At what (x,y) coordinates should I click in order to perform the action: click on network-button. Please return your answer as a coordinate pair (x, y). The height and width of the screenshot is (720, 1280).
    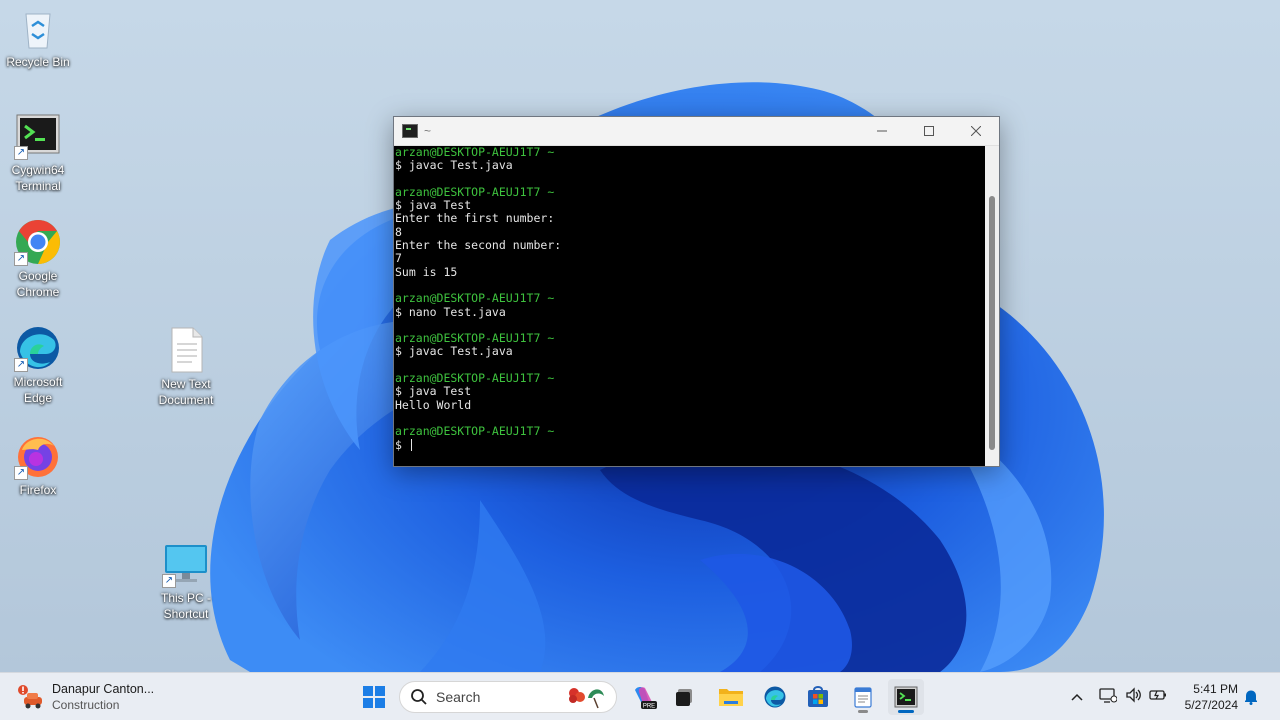
    Looking at the image, I should click on (1108, 697).